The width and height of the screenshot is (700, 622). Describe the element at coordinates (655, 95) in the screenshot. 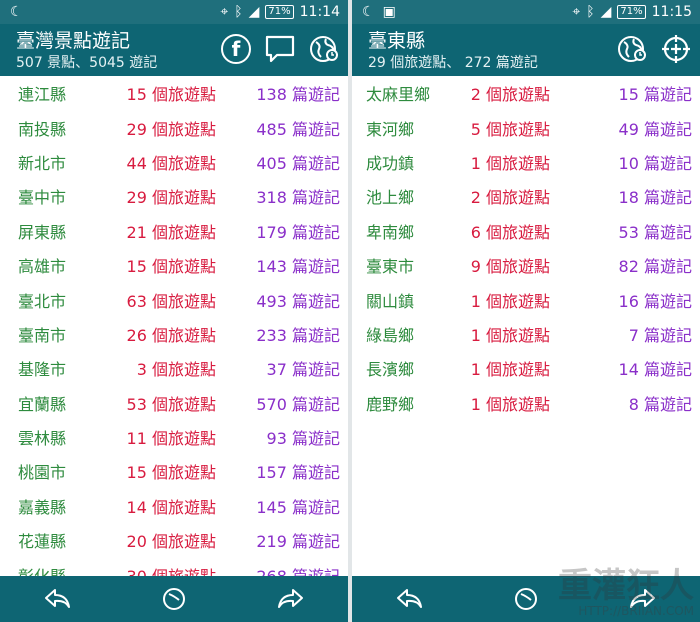

I see `post-count: 15 篇遊記` at that location.